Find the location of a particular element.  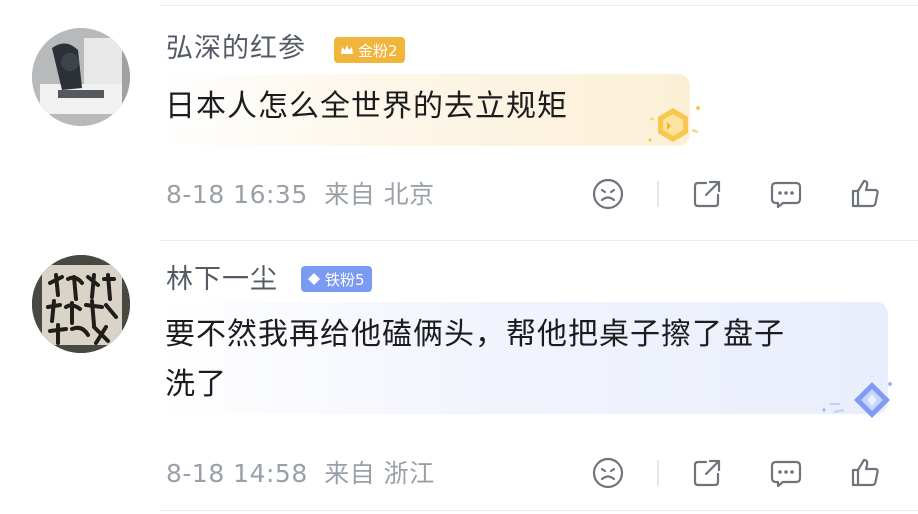

like-button is located at coordinates (865, 473).